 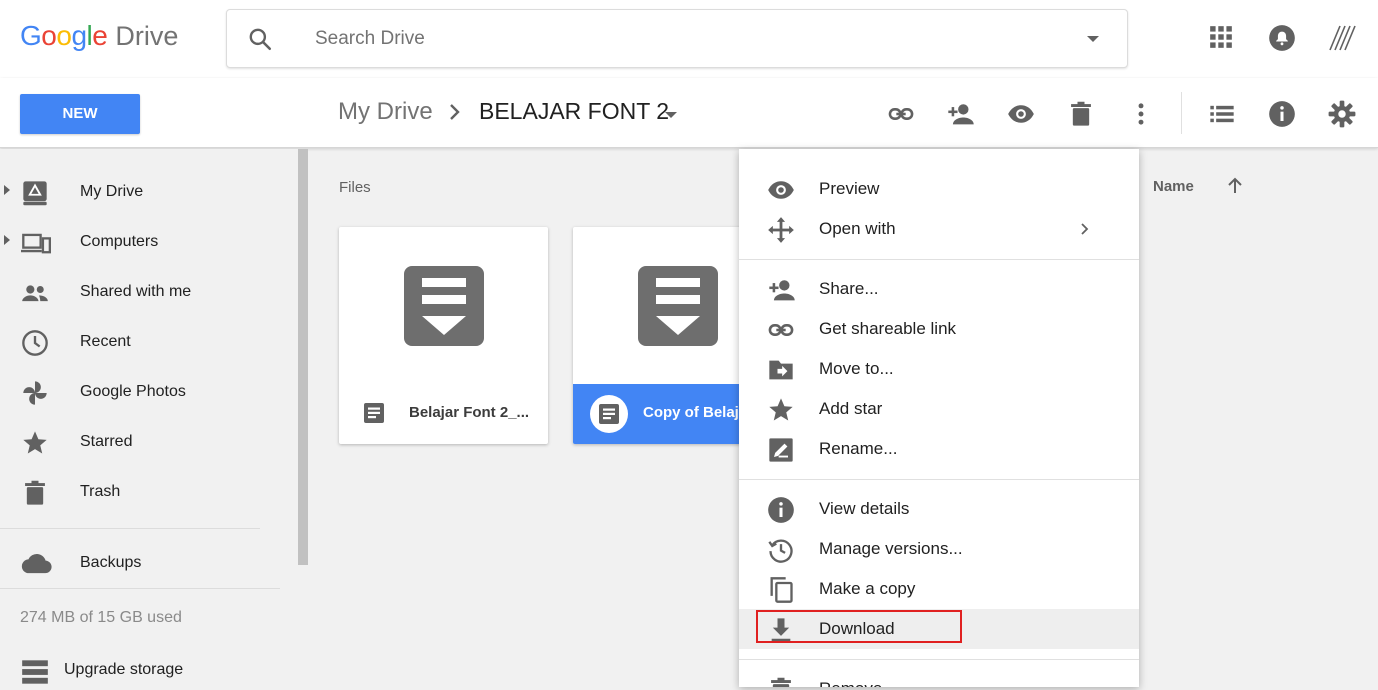 I want to click on google-drive-logo: Google Drive, so click(x=99, y=39).